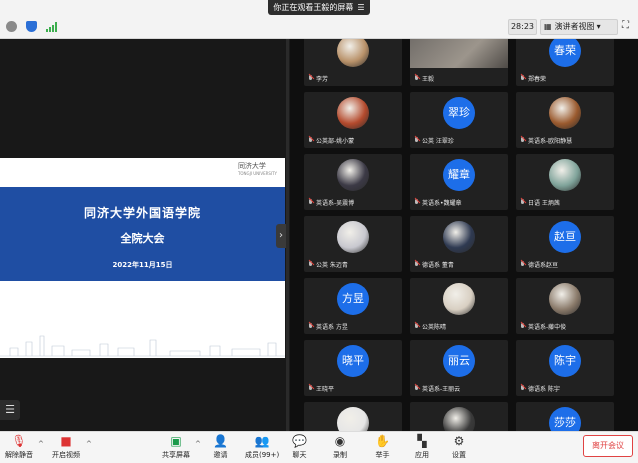  I want to click on avatar-initials: 耀章, so click(459, 175).